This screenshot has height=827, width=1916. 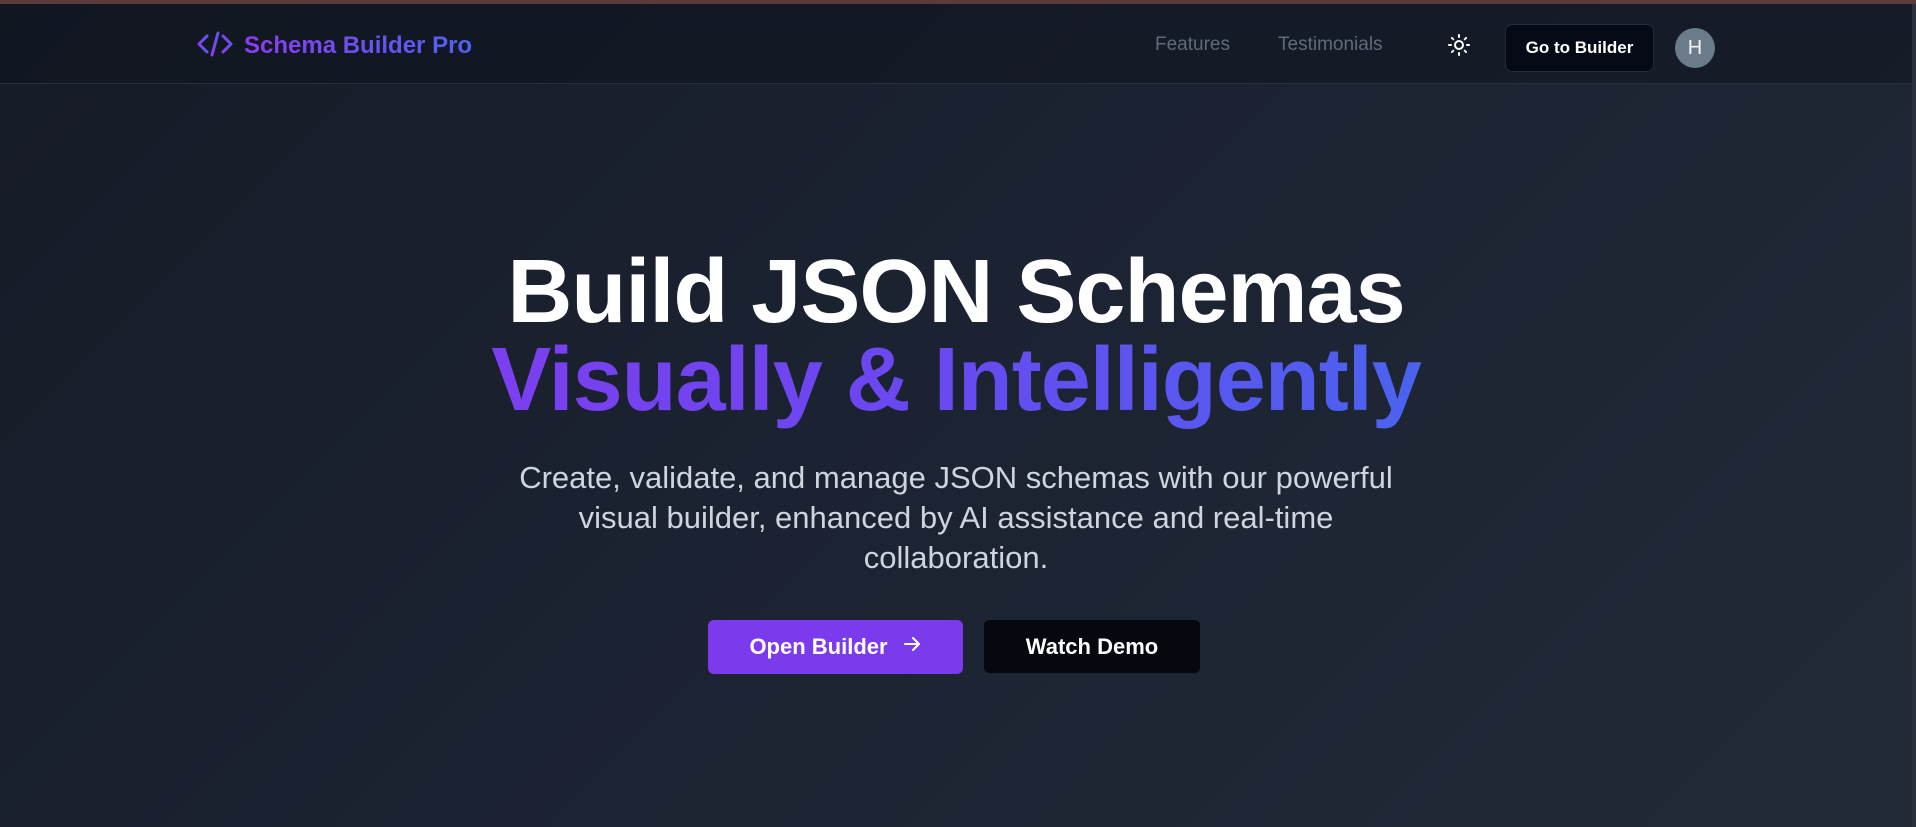 What do you see at coordinates (215, 46) in the screenshot?
I see `code-icon` at bounding box center [215, 46].